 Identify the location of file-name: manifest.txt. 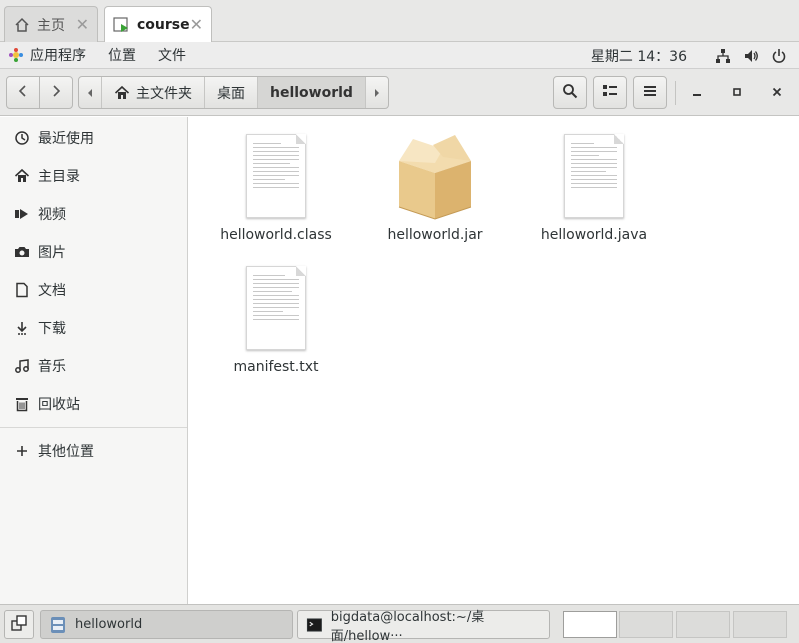
(276, 367).